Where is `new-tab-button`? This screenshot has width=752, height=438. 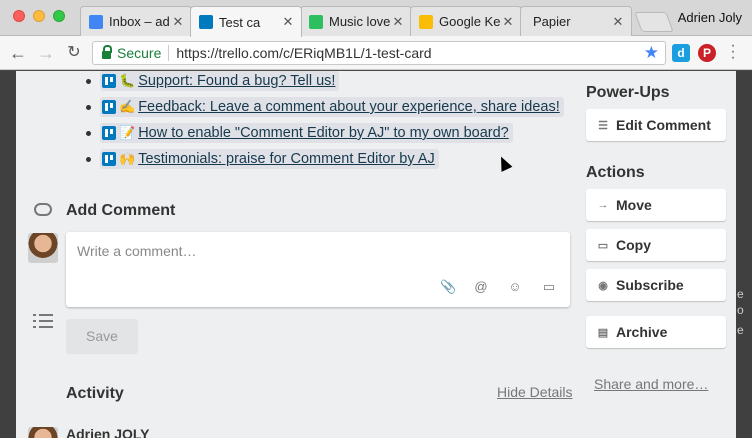 new-tab-button is located at coordinates (654, 22).